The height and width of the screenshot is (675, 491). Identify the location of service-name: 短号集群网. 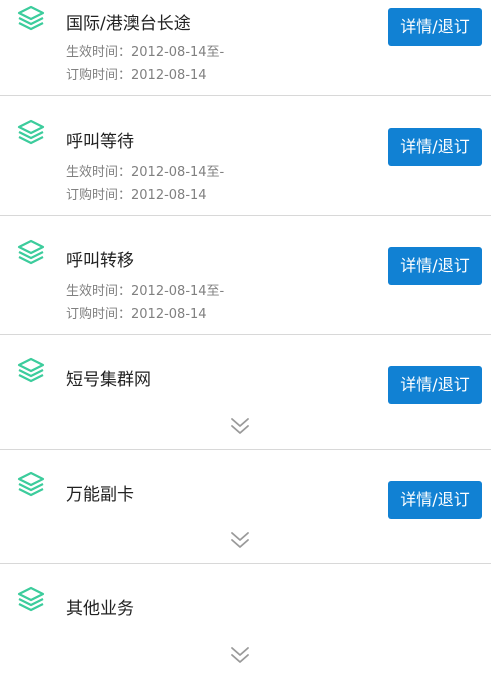
(108, 380).